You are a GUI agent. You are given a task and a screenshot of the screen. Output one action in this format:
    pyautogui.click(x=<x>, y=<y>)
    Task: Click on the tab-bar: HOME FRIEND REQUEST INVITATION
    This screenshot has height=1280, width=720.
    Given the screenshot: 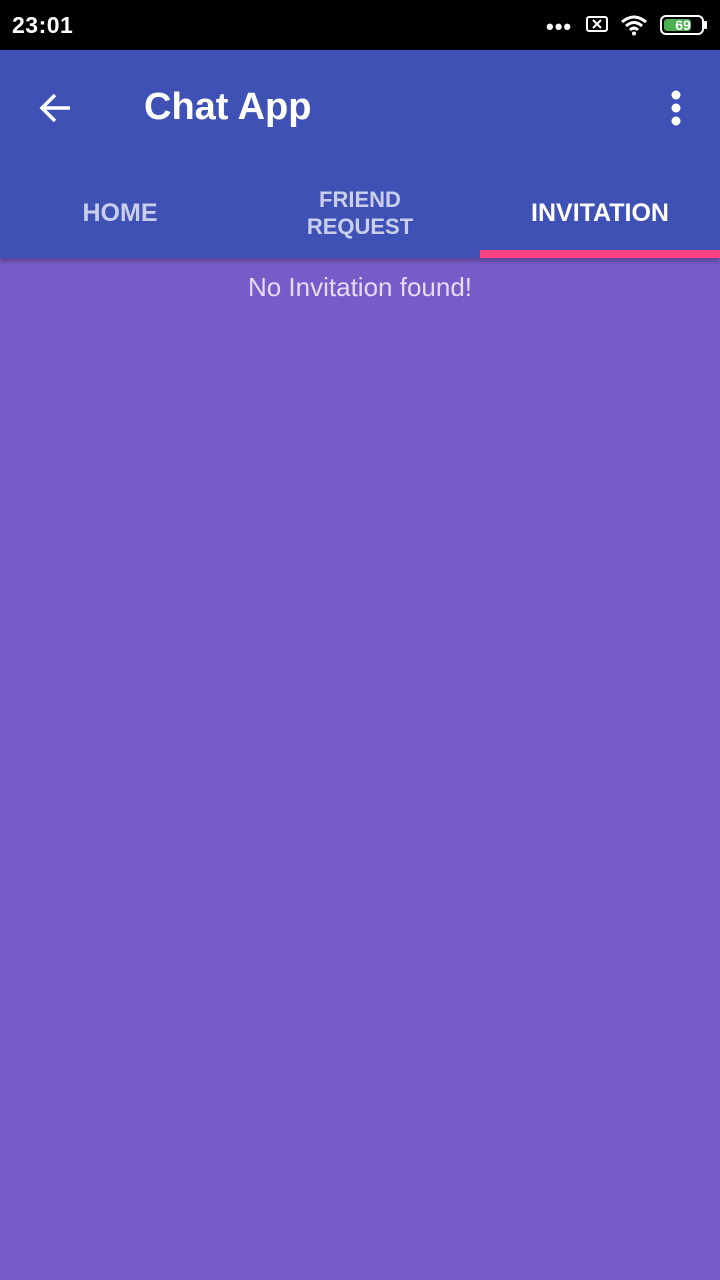 What is the action you would take?
    pyautogui.click(x=360, y=213)
    